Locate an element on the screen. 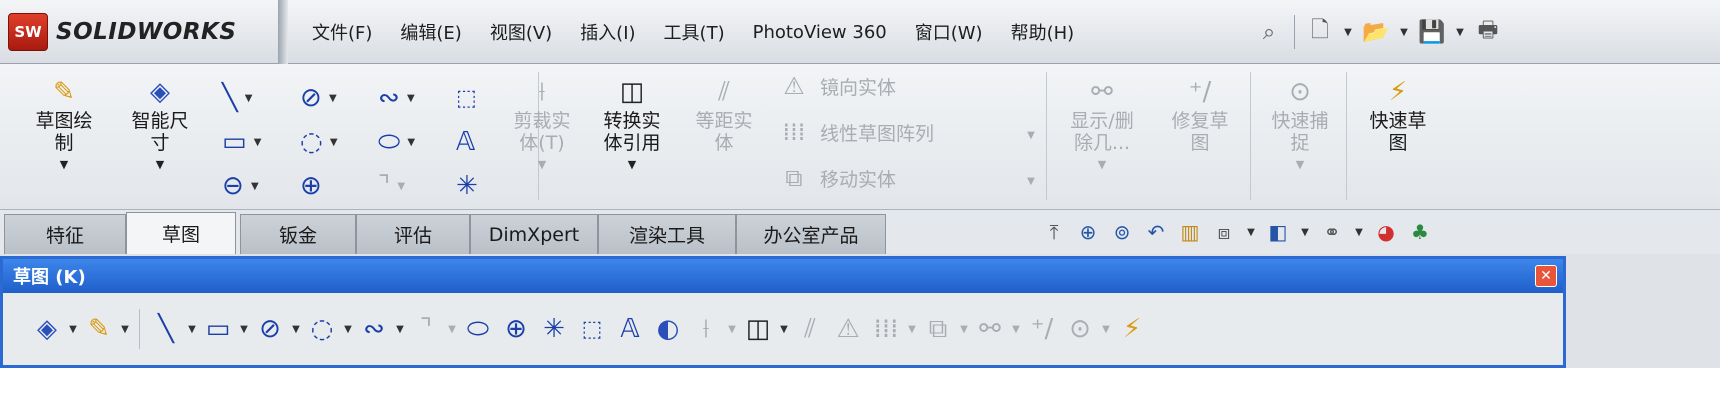 The height and width of the screenshot is (404, 1720). menu-view: 视图(V) is located at coordinates (521, 32).